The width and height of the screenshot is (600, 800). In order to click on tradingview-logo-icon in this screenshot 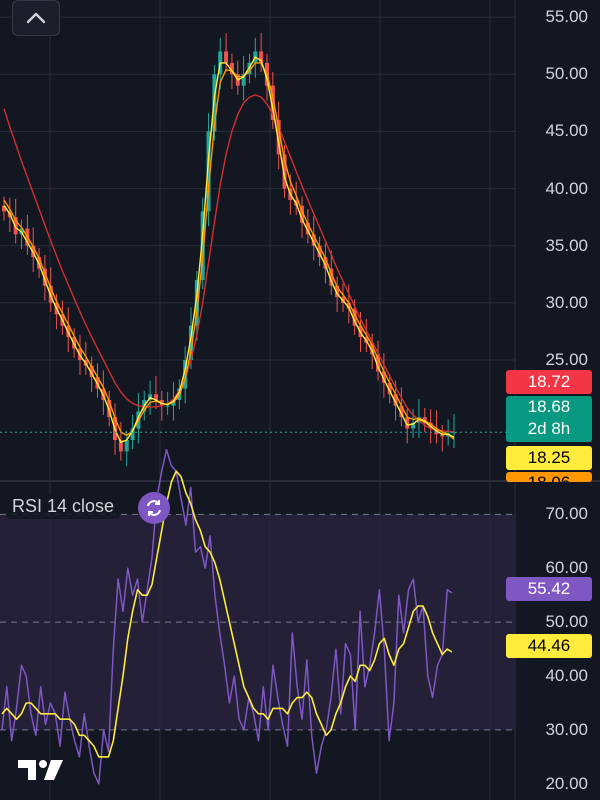, I will do `click(42, 770)`.